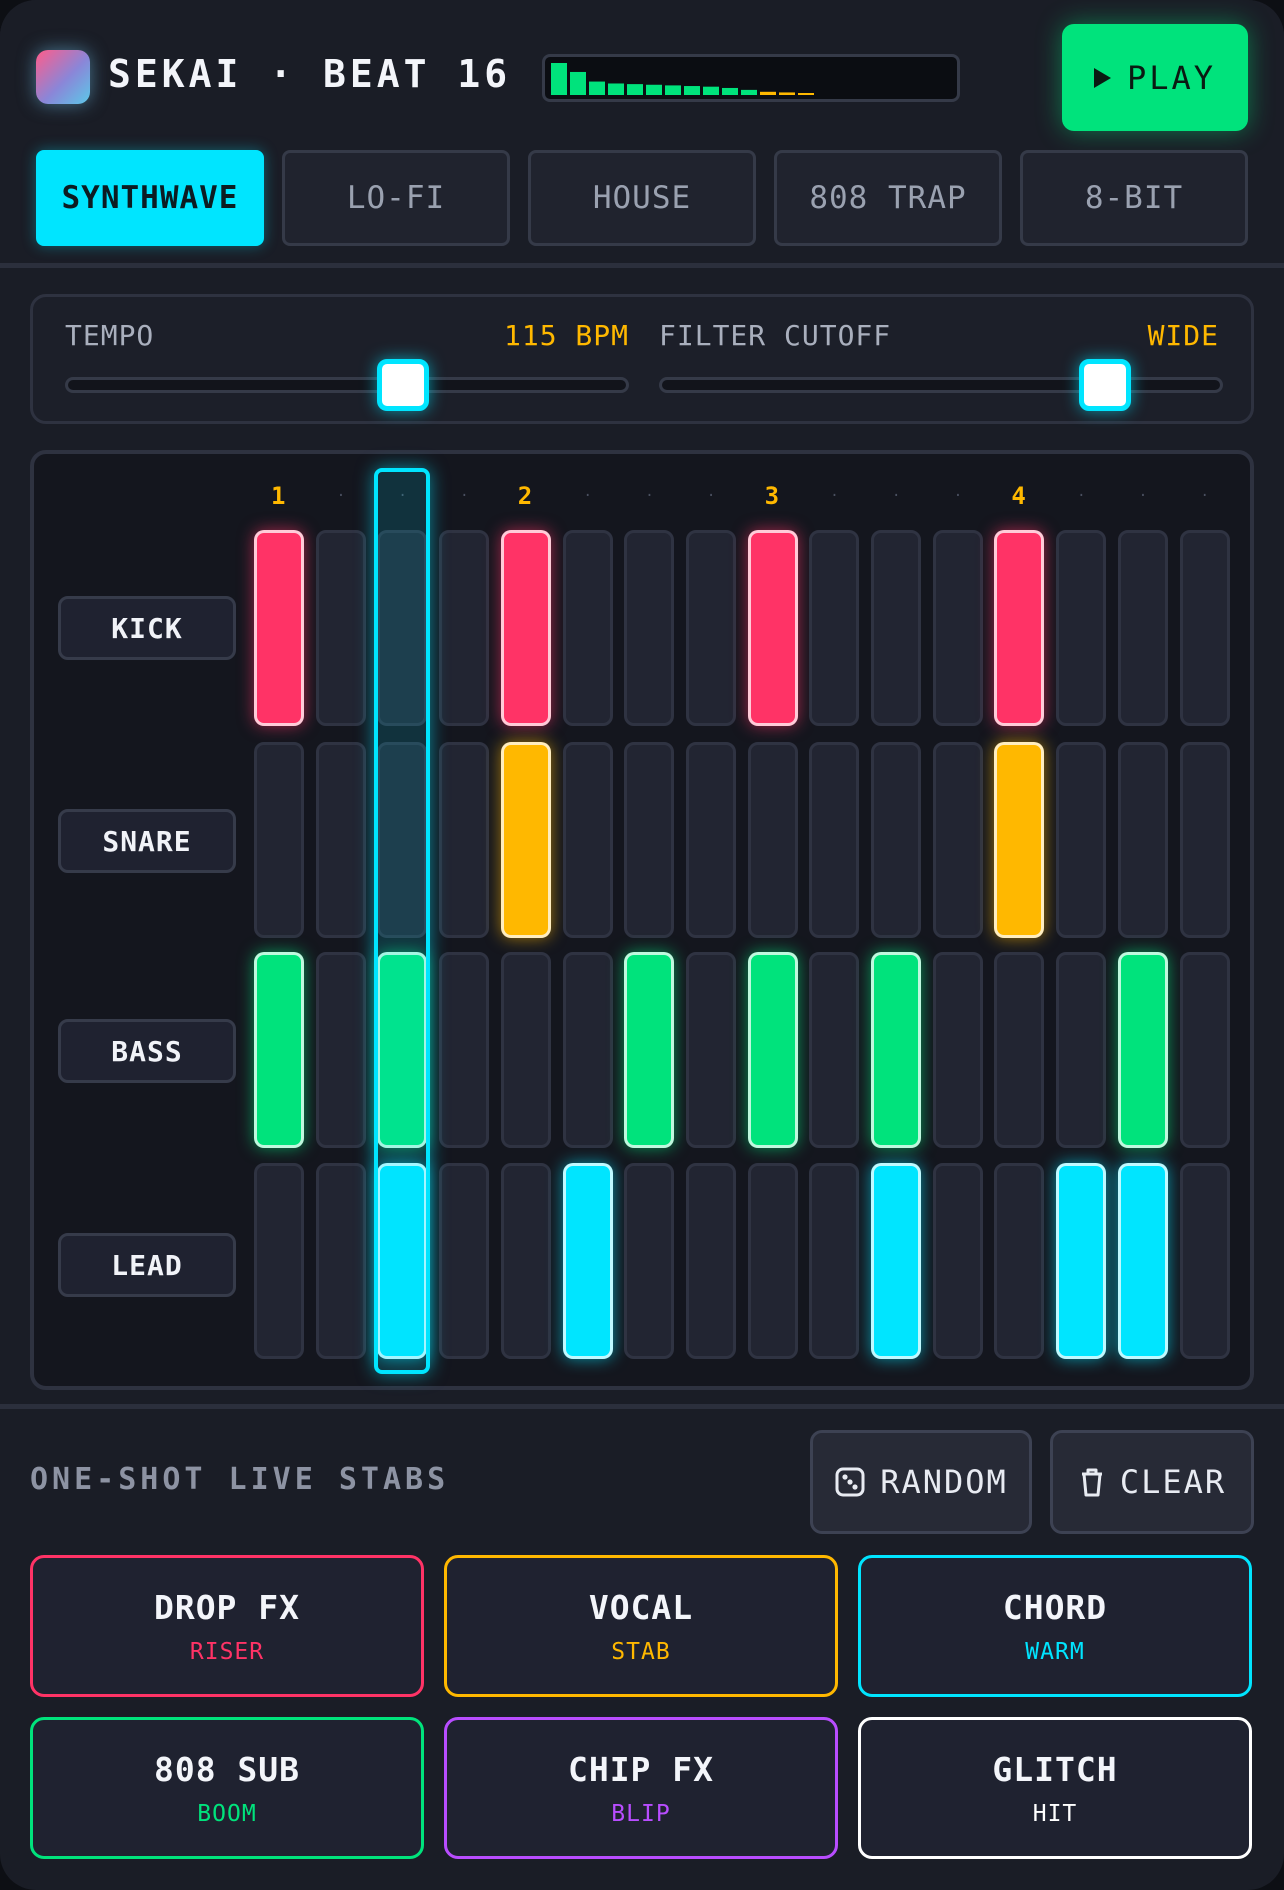 This screenshot has height=1890, width=1284. I want to click on play-button: PLAY, so click(1155, 77).